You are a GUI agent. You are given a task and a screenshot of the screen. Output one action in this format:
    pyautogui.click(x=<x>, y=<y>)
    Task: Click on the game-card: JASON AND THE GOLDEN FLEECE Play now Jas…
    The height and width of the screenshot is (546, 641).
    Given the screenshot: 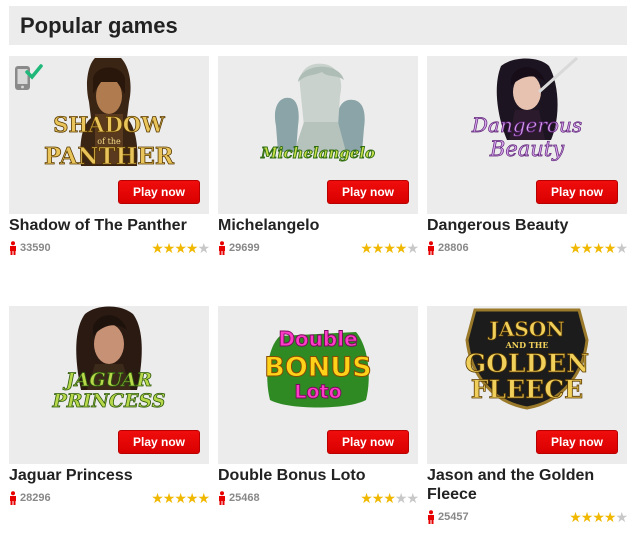 What is the action you would take?
    pyautogui.click(x=527, y=415)
    